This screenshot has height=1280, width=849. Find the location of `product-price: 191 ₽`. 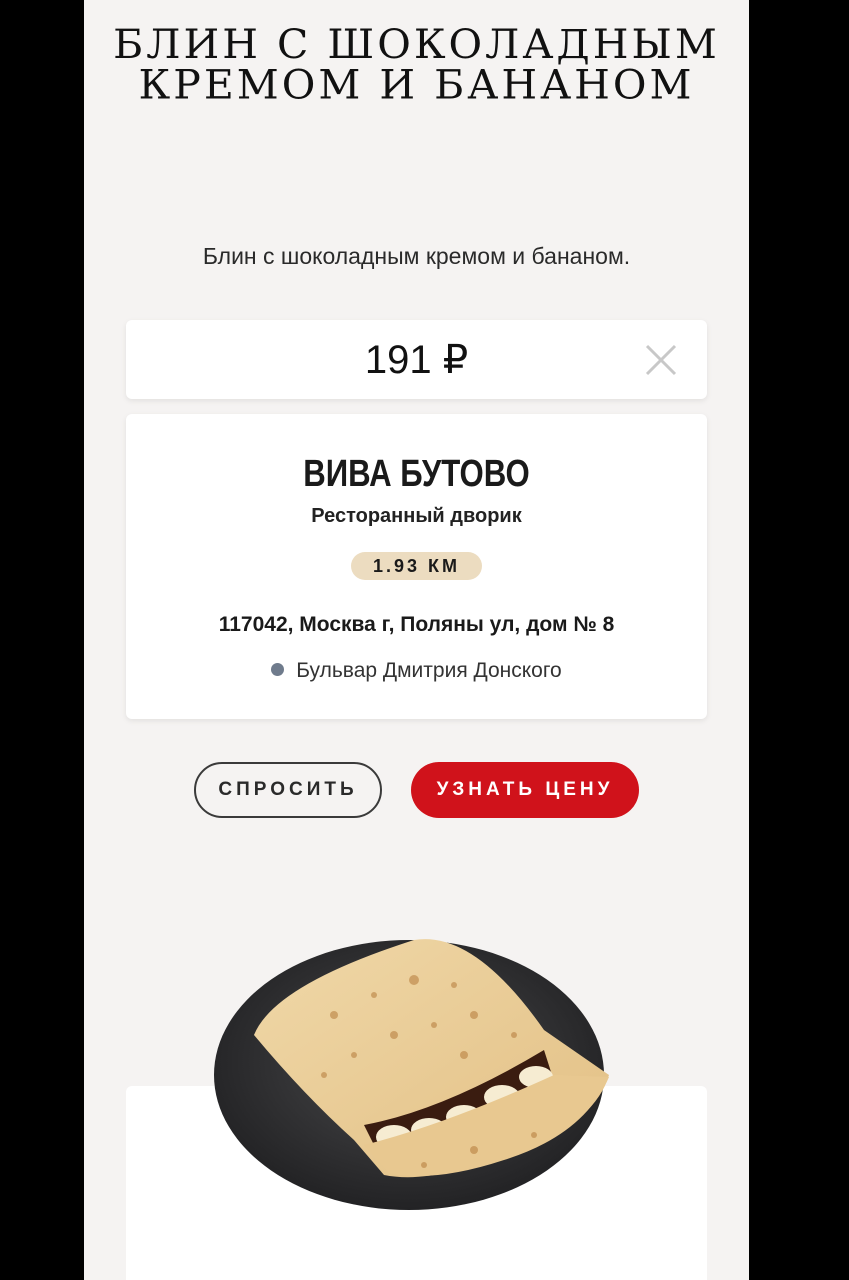

product-price: 191 ₽ is located at coordinates (416, 360).